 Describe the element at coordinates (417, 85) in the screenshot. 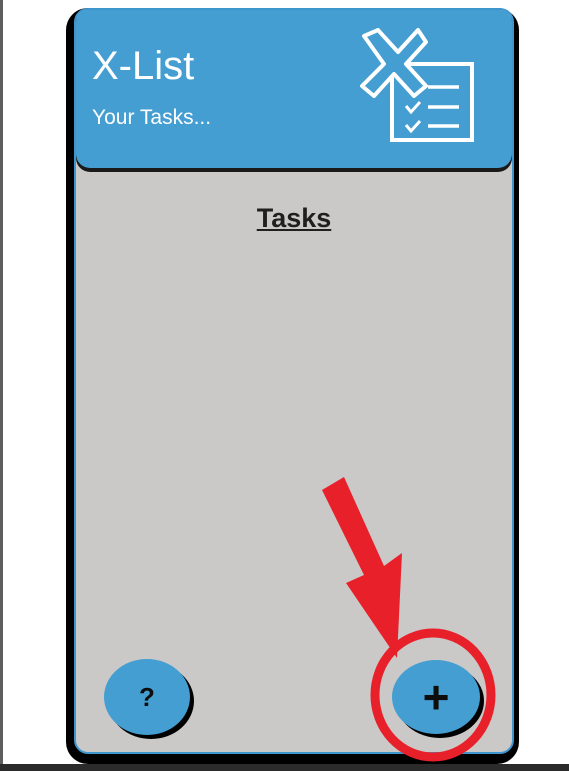

I see `x-checklist-icon` at that location.